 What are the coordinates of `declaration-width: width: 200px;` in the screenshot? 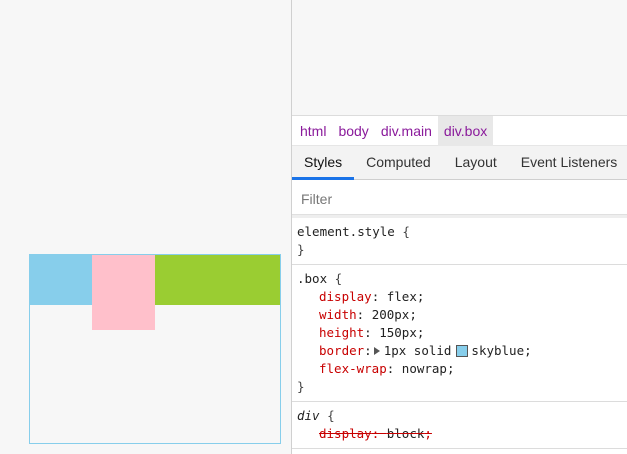 It's located at (462, 315).